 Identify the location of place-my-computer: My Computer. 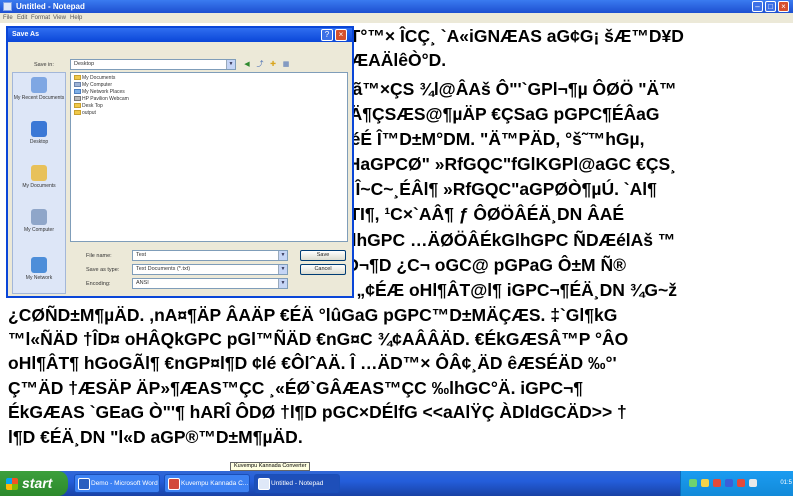
(39, 221).